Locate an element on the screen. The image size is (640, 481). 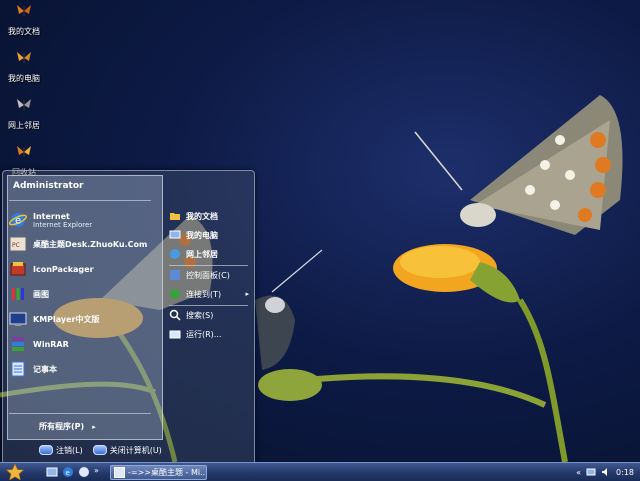
ie-quicklaunch-icon: e is located at coordinates (68, 472).